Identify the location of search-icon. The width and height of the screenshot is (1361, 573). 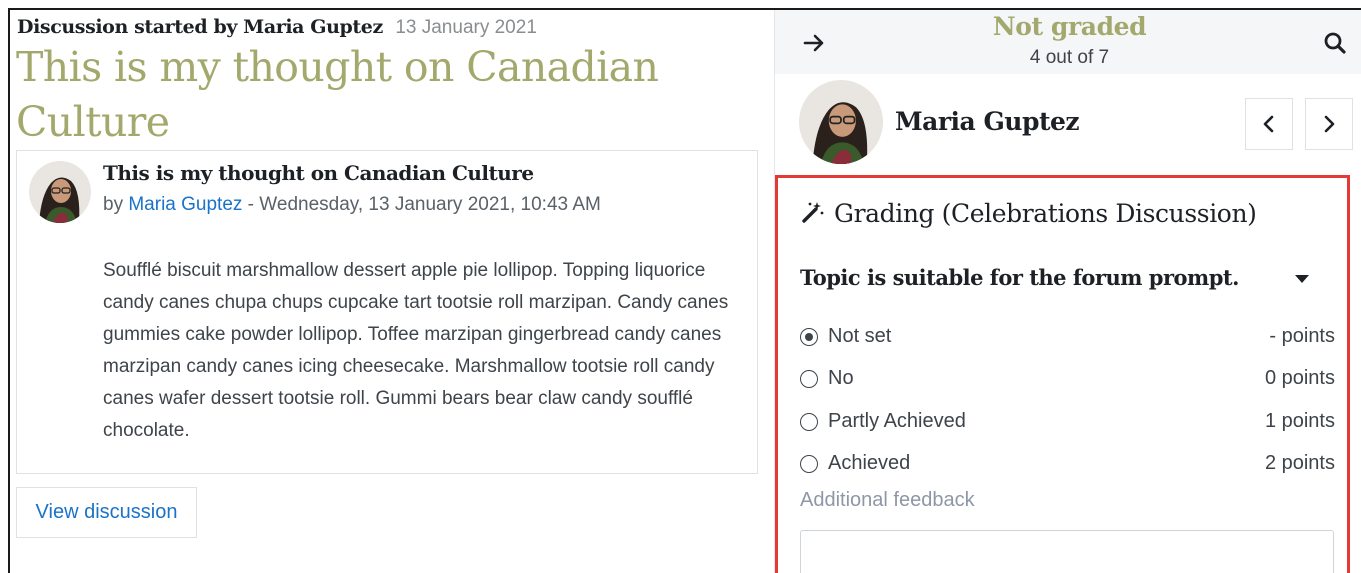
(1335, 43).